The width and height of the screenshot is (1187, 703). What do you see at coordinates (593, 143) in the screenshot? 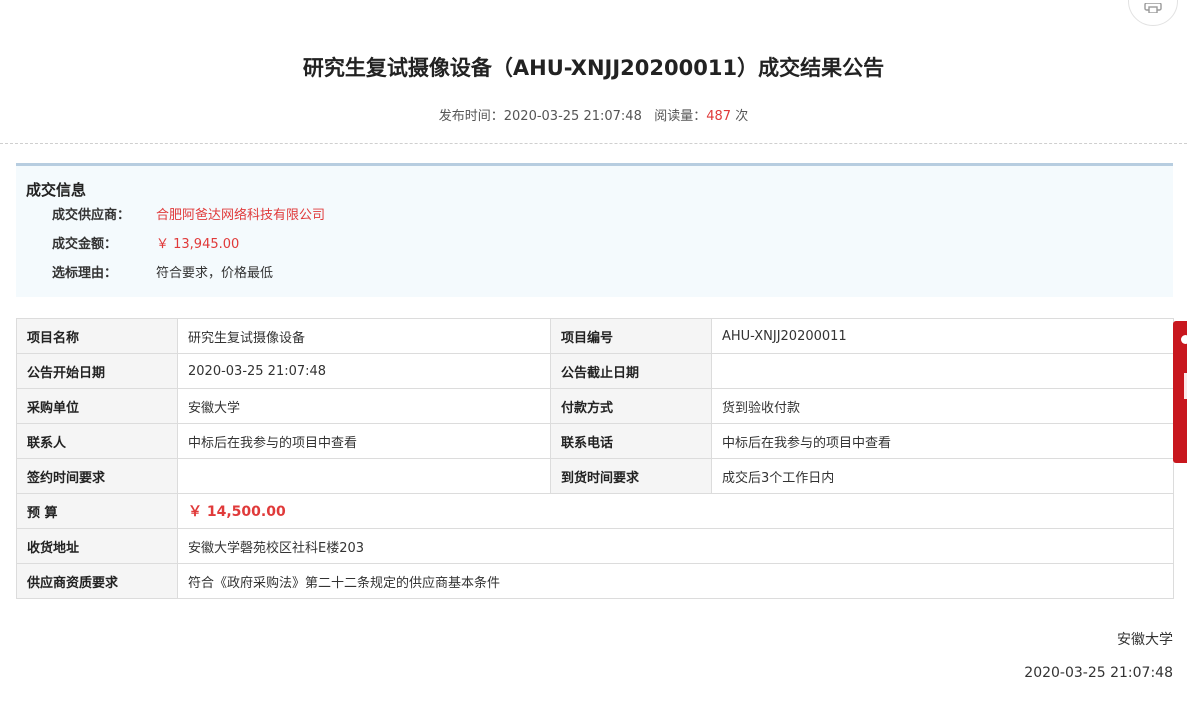
I see `header-divider` at bounding box center [593, 143].